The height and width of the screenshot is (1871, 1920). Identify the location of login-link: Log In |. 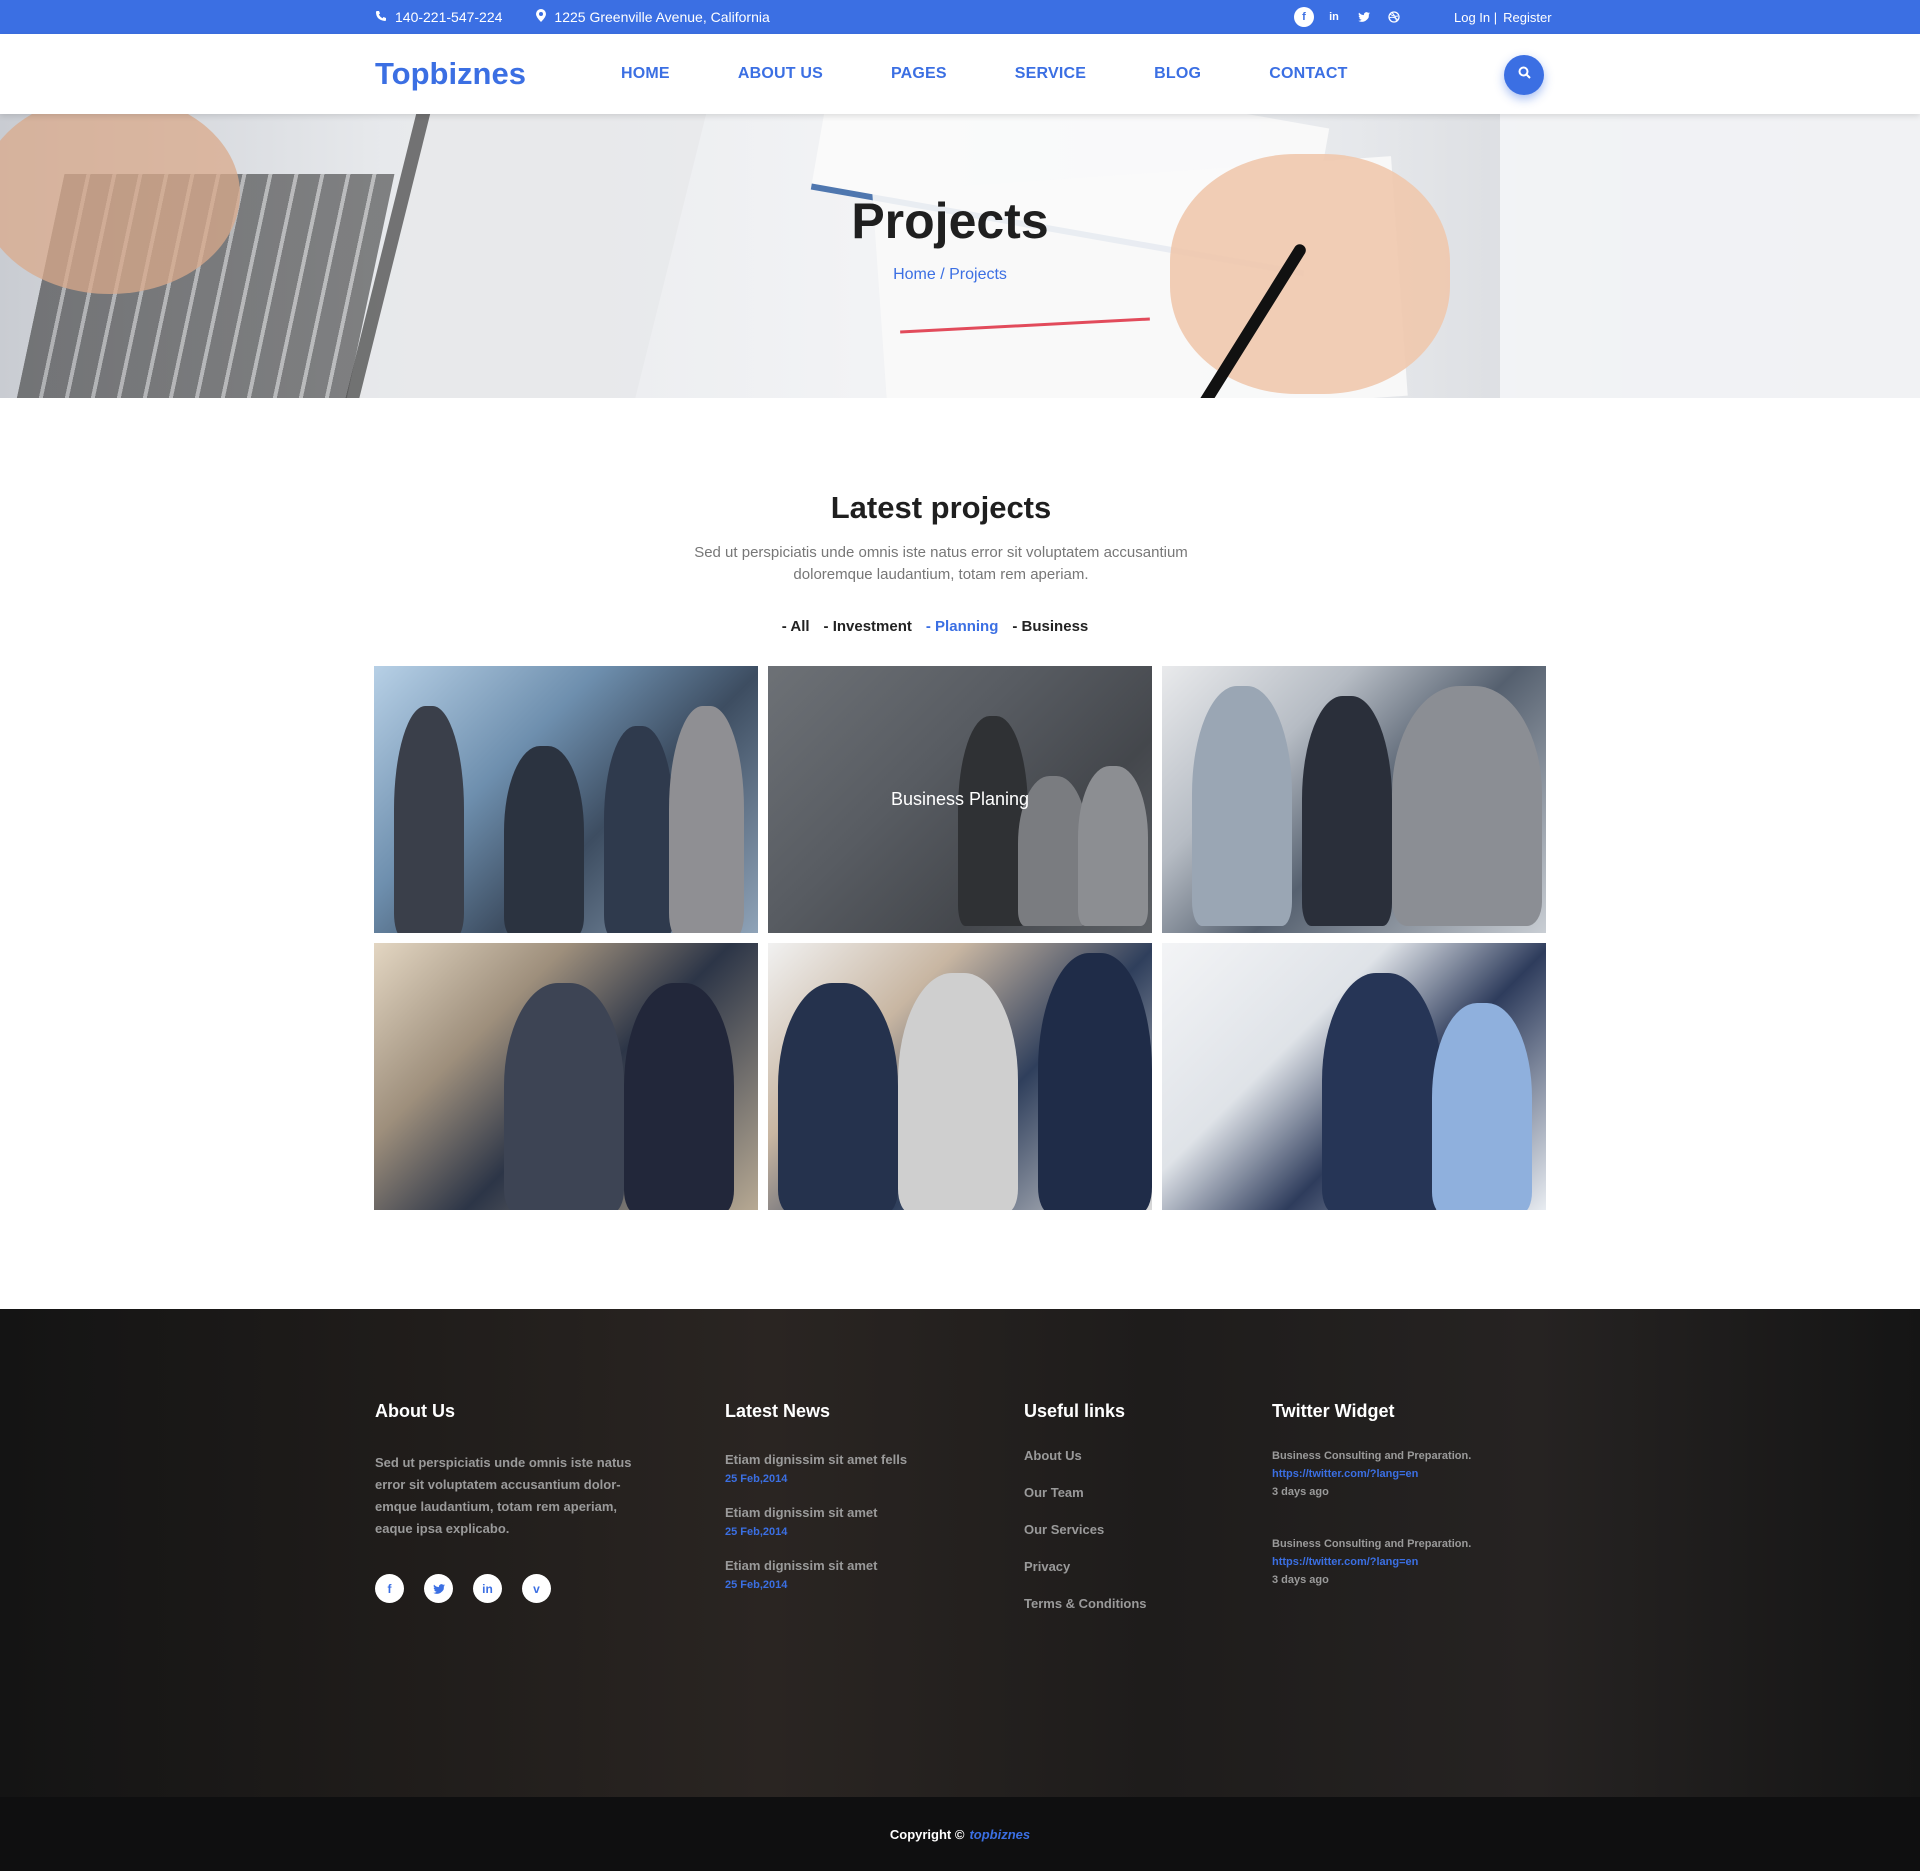
(1475, 17).